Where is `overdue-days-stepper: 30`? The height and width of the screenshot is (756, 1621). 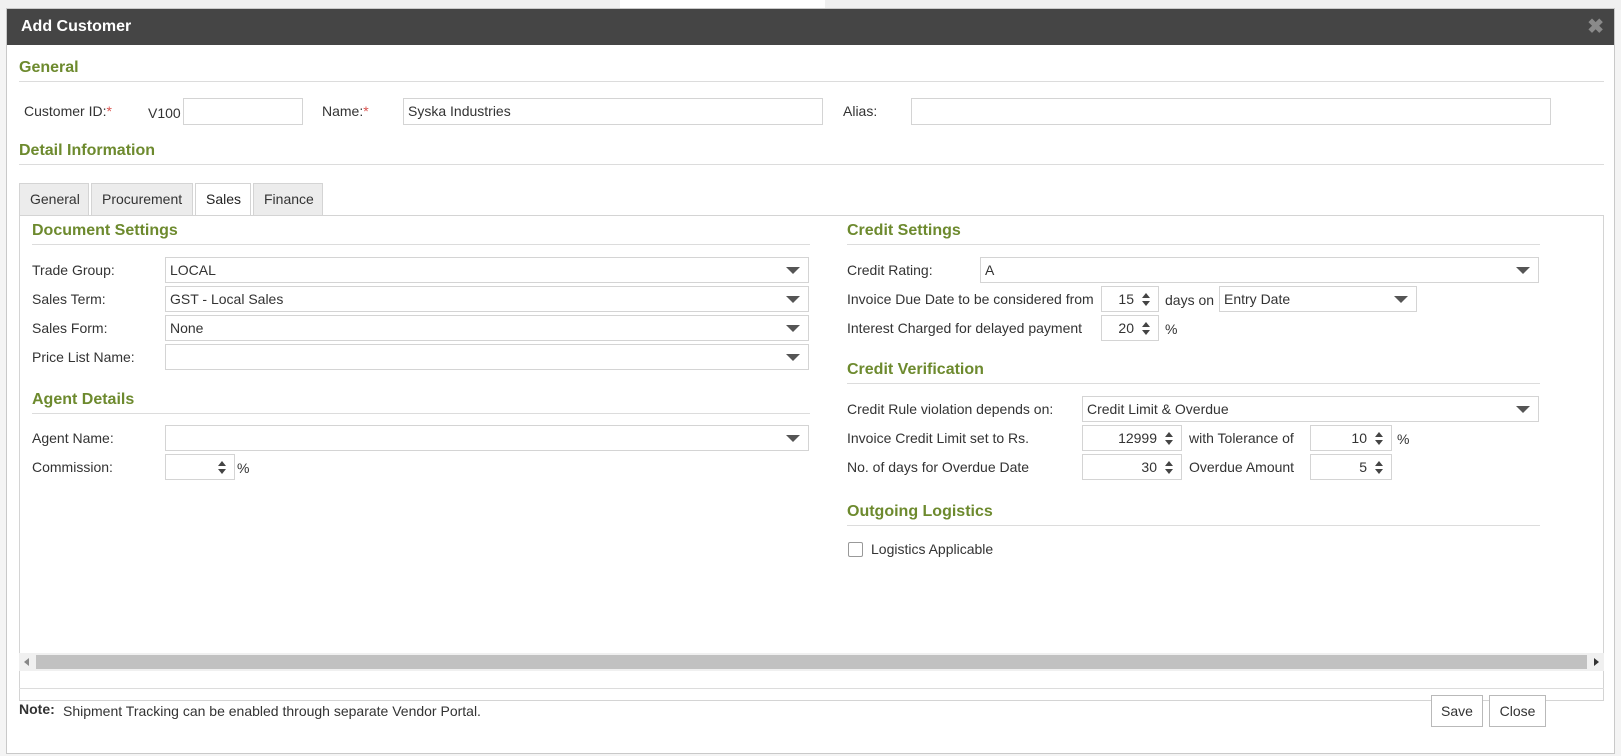
overdue-days-stepper: 30 is located at coordinates (1132, 467).